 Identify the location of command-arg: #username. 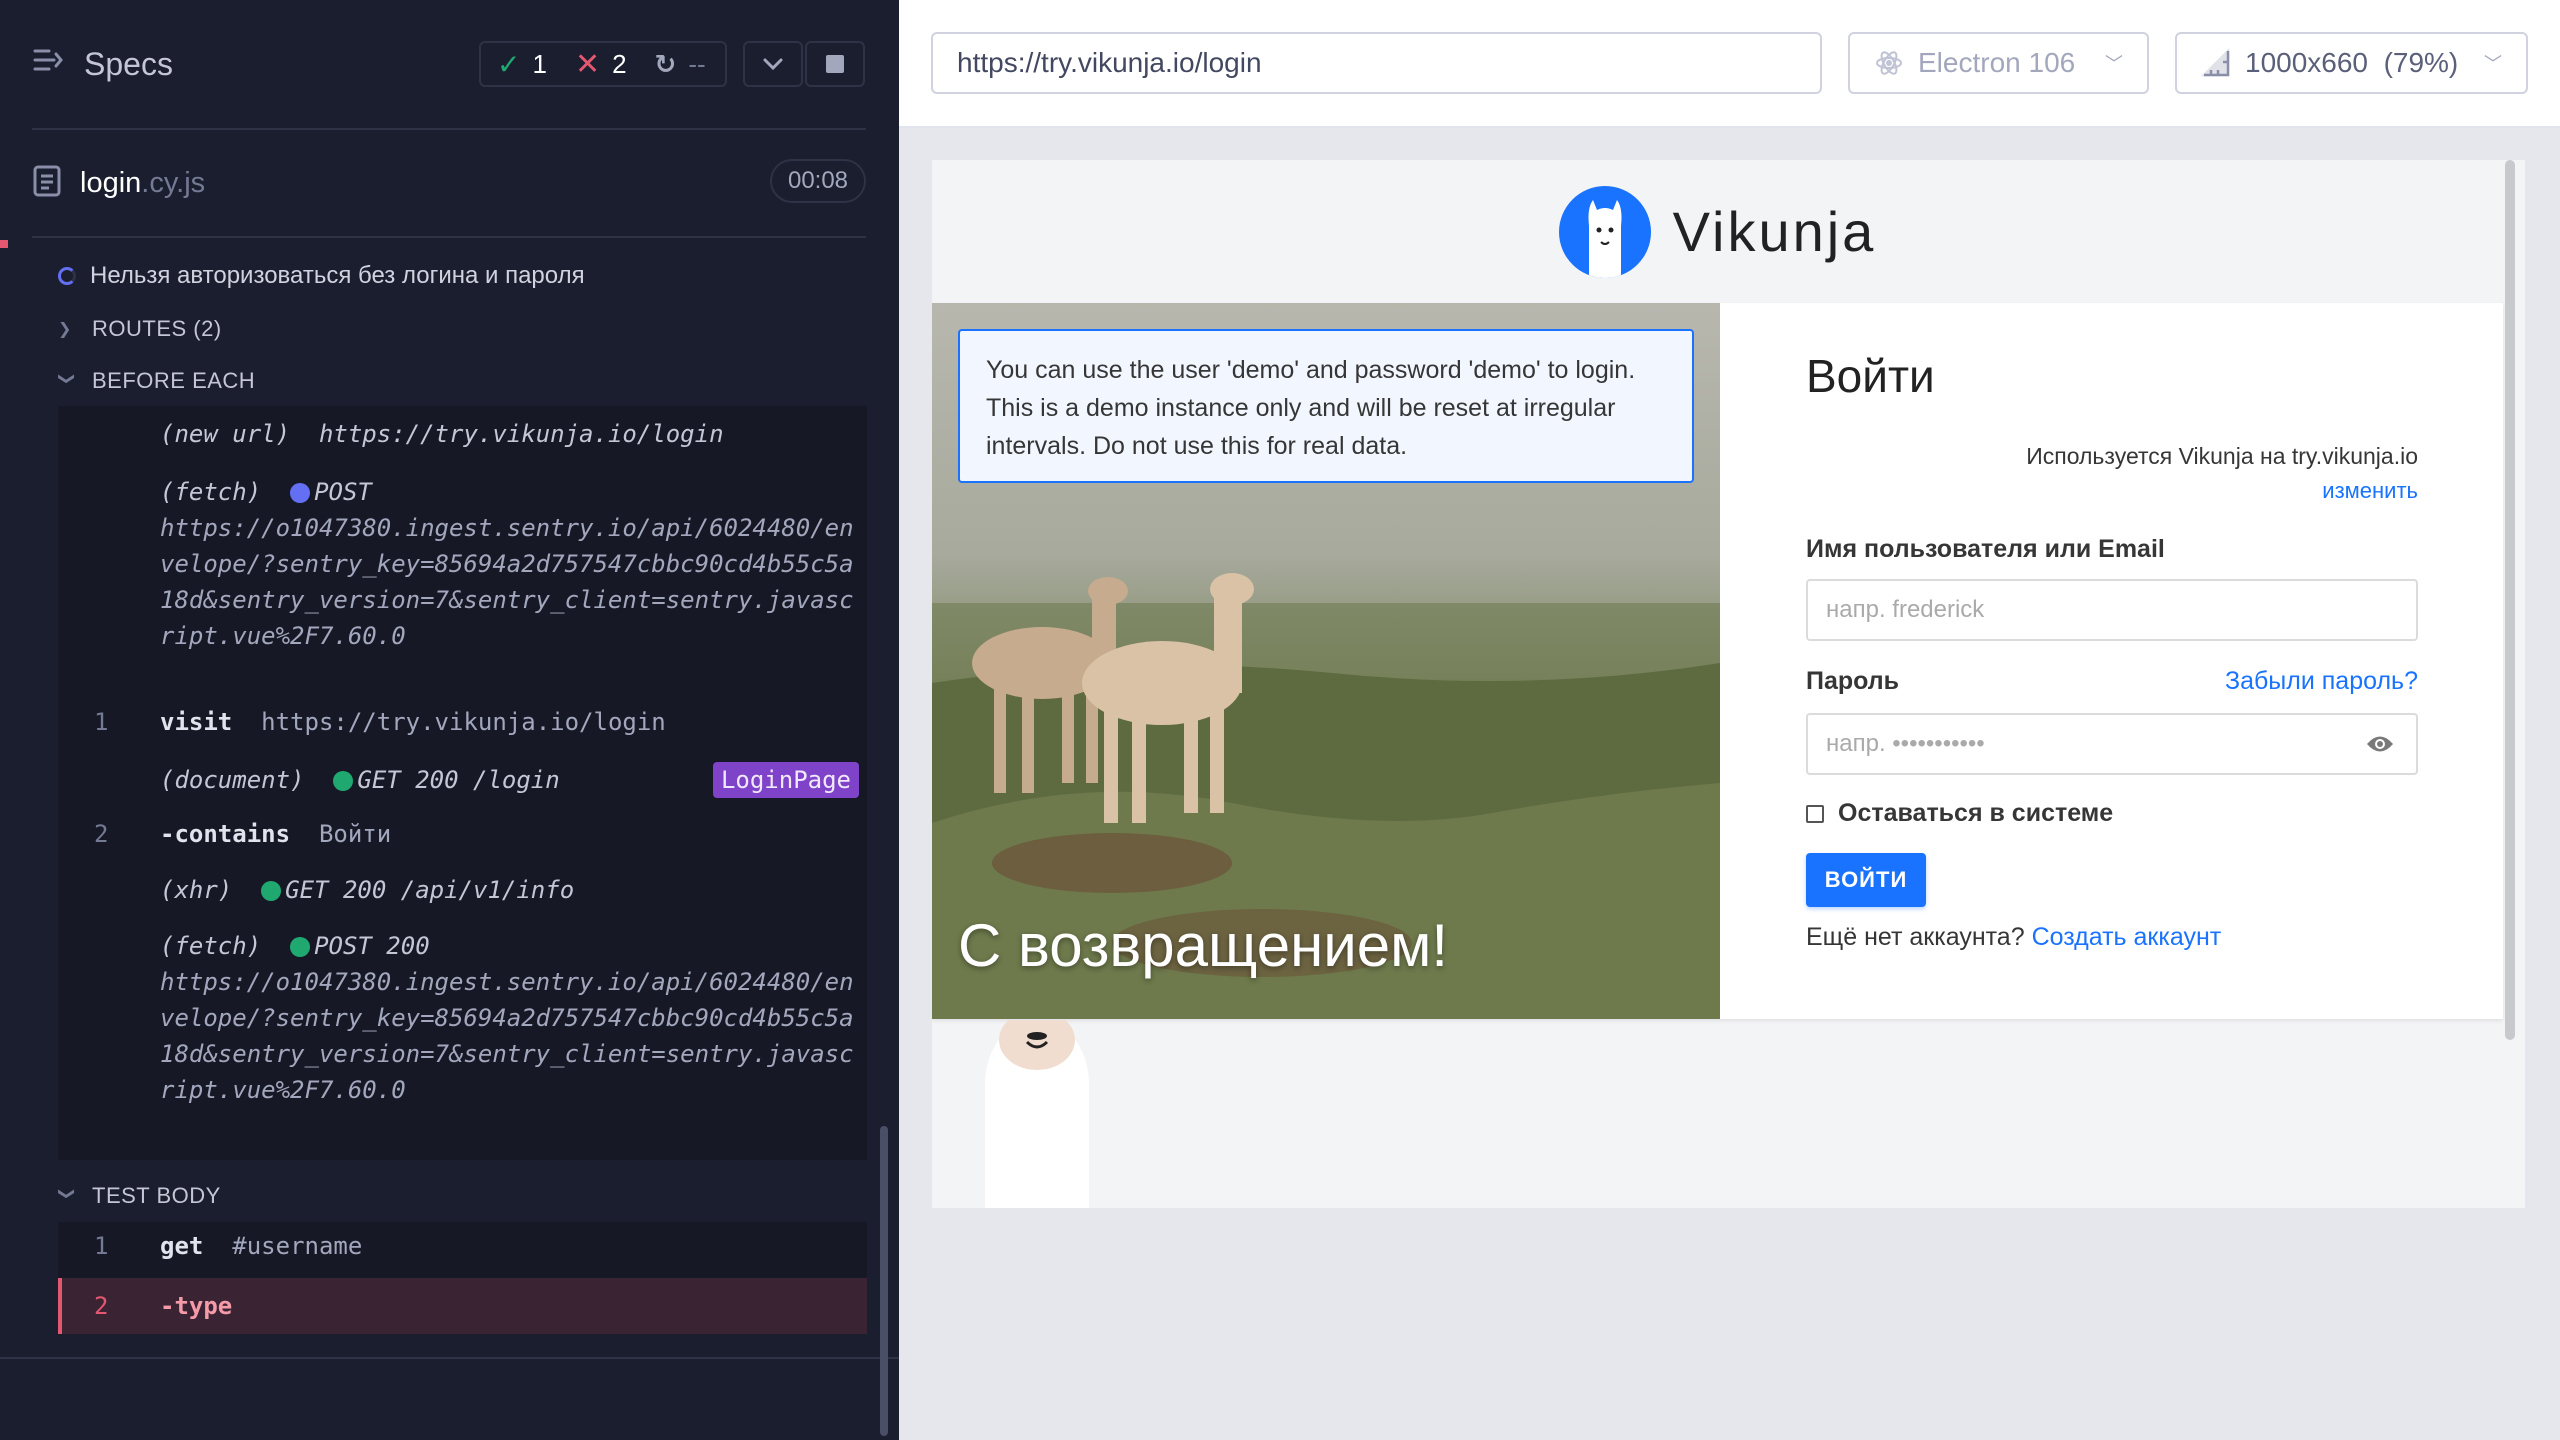
(297, 1246).